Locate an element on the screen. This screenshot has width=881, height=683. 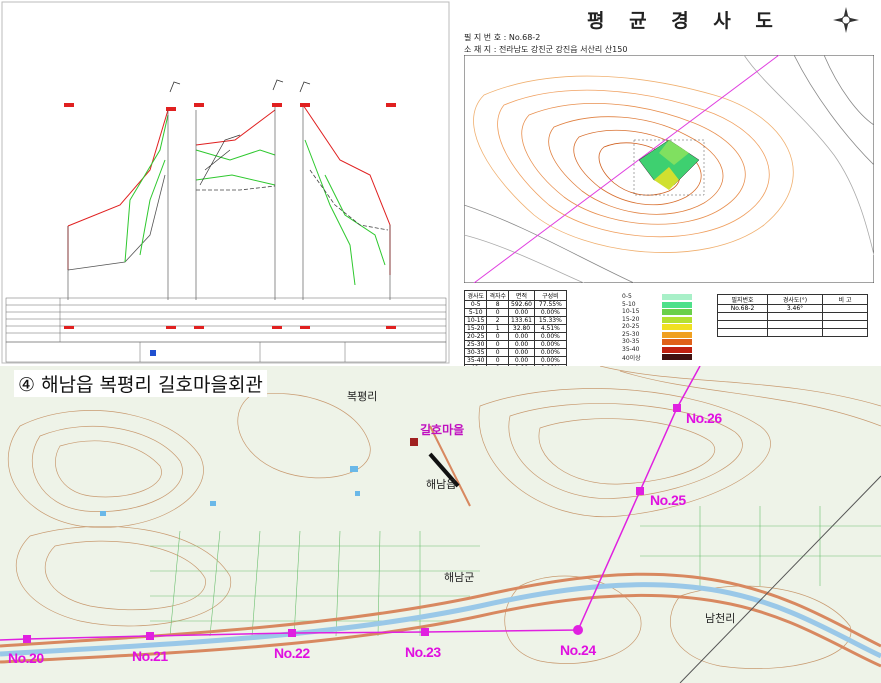
stats-row: 10-15 2 133.61 15.33% is located at coordinates (515, 320).